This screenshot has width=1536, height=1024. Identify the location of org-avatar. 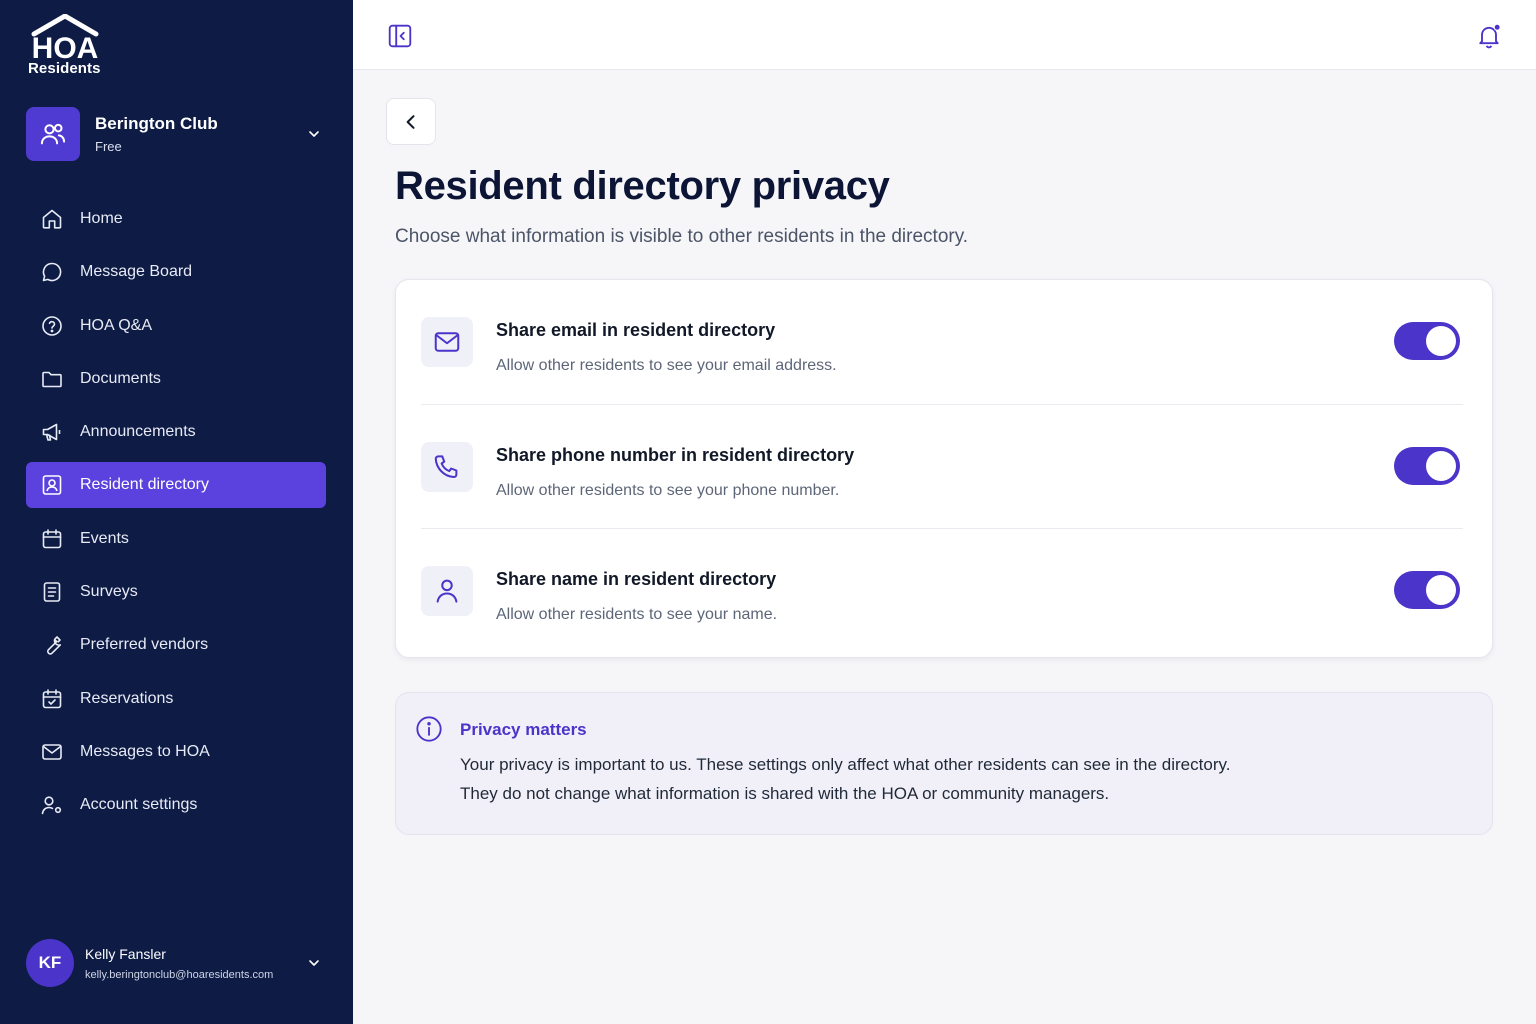
(53, 134).